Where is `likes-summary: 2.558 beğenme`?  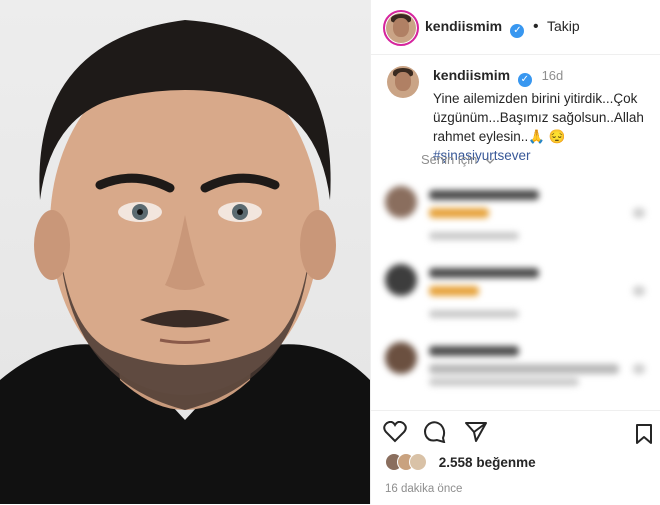
likes-summary: 2.558 beğenme is located at coordinates (460, 462).